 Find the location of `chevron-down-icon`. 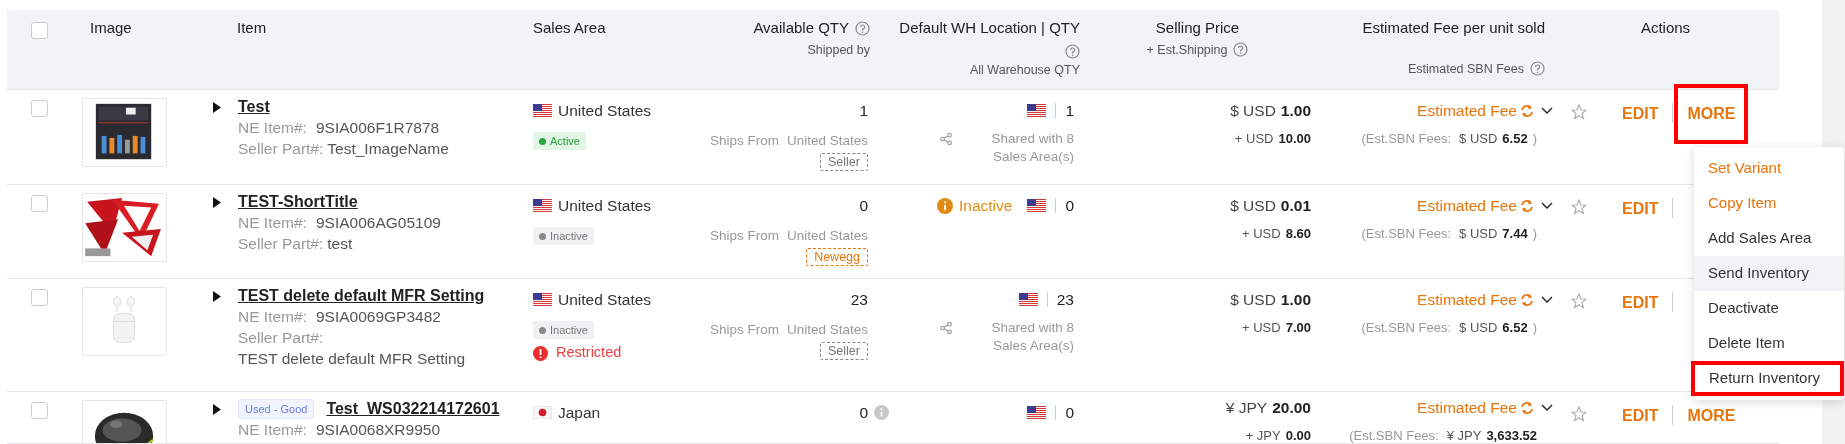

chevron-down-icon is located at coordinates (1547, 407).